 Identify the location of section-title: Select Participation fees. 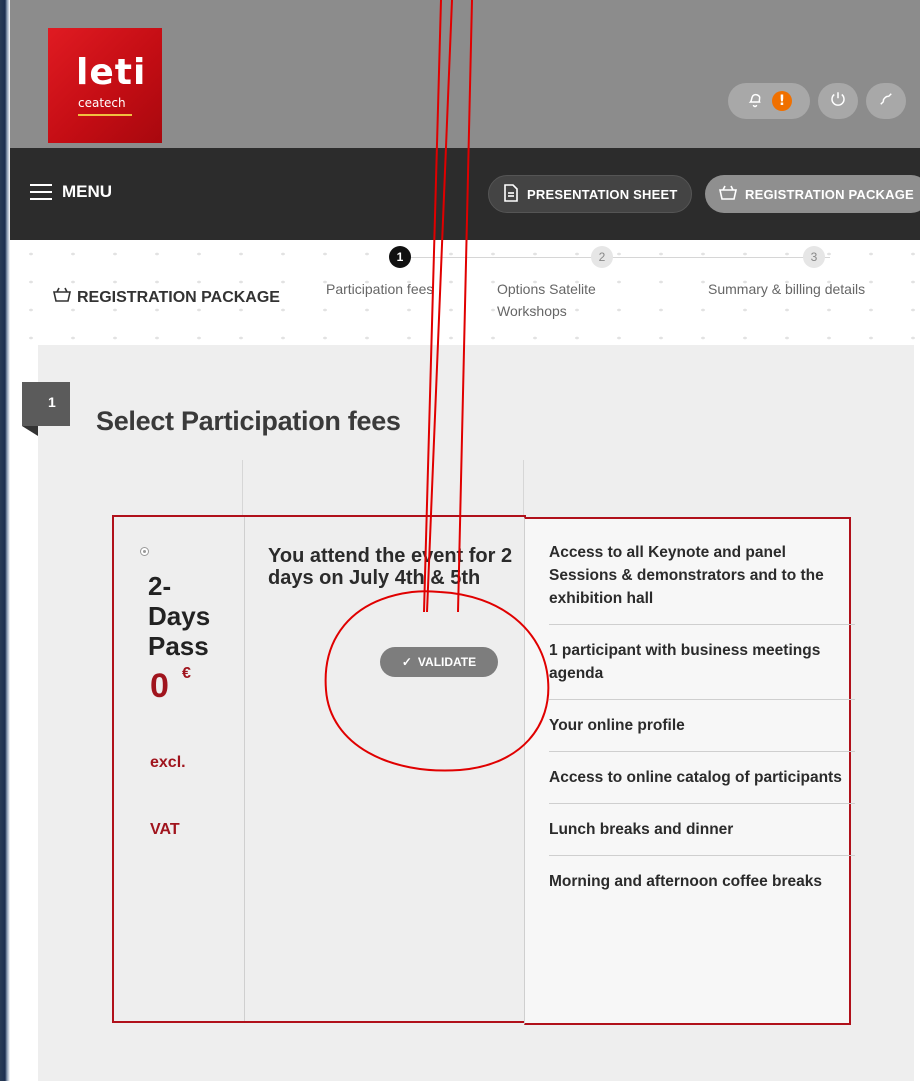
(248, 421).